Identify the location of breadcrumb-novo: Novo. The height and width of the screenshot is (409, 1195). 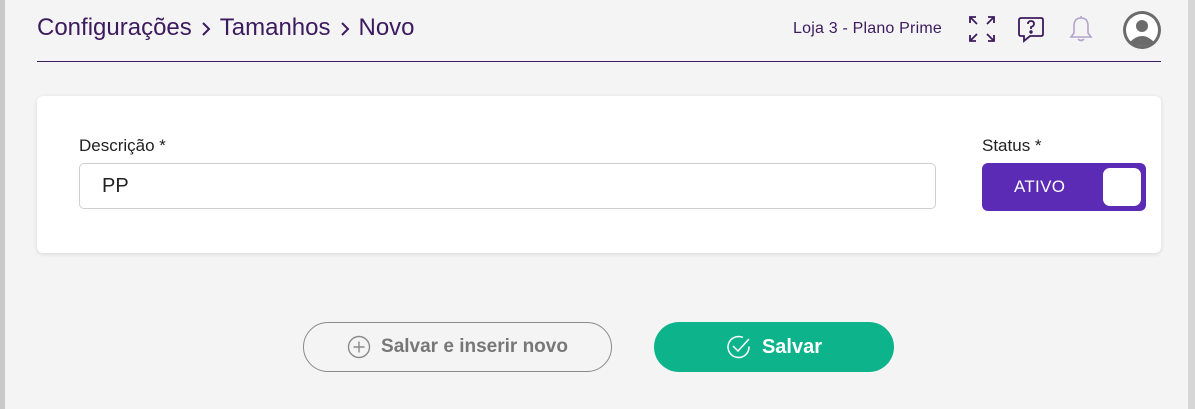
(386, 27).